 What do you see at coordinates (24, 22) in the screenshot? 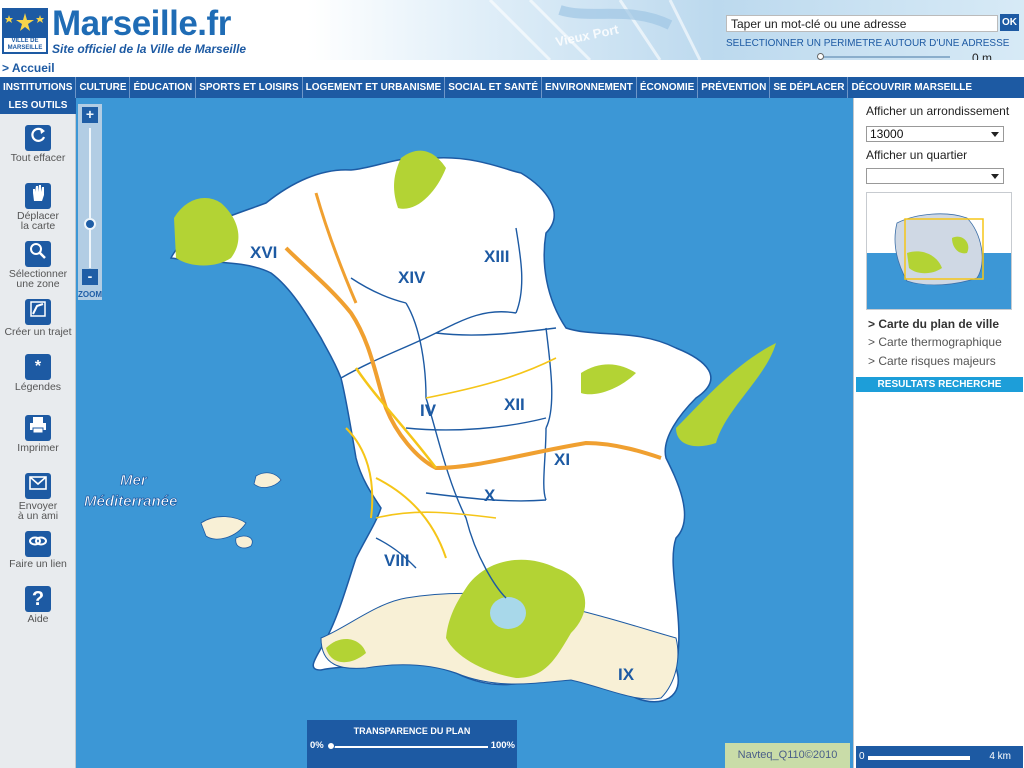
I see `star-emblem-icon` at bounding box center [24, 22].